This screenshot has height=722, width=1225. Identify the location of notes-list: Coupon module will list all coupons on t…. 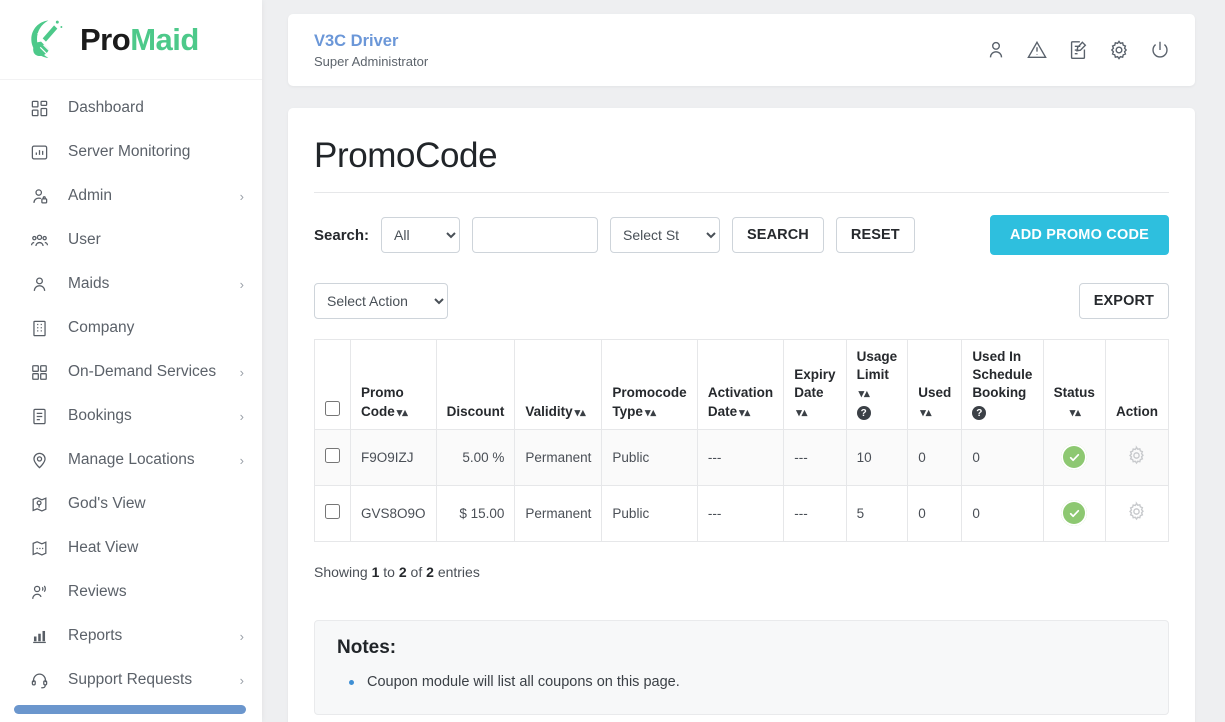
(741, 682).